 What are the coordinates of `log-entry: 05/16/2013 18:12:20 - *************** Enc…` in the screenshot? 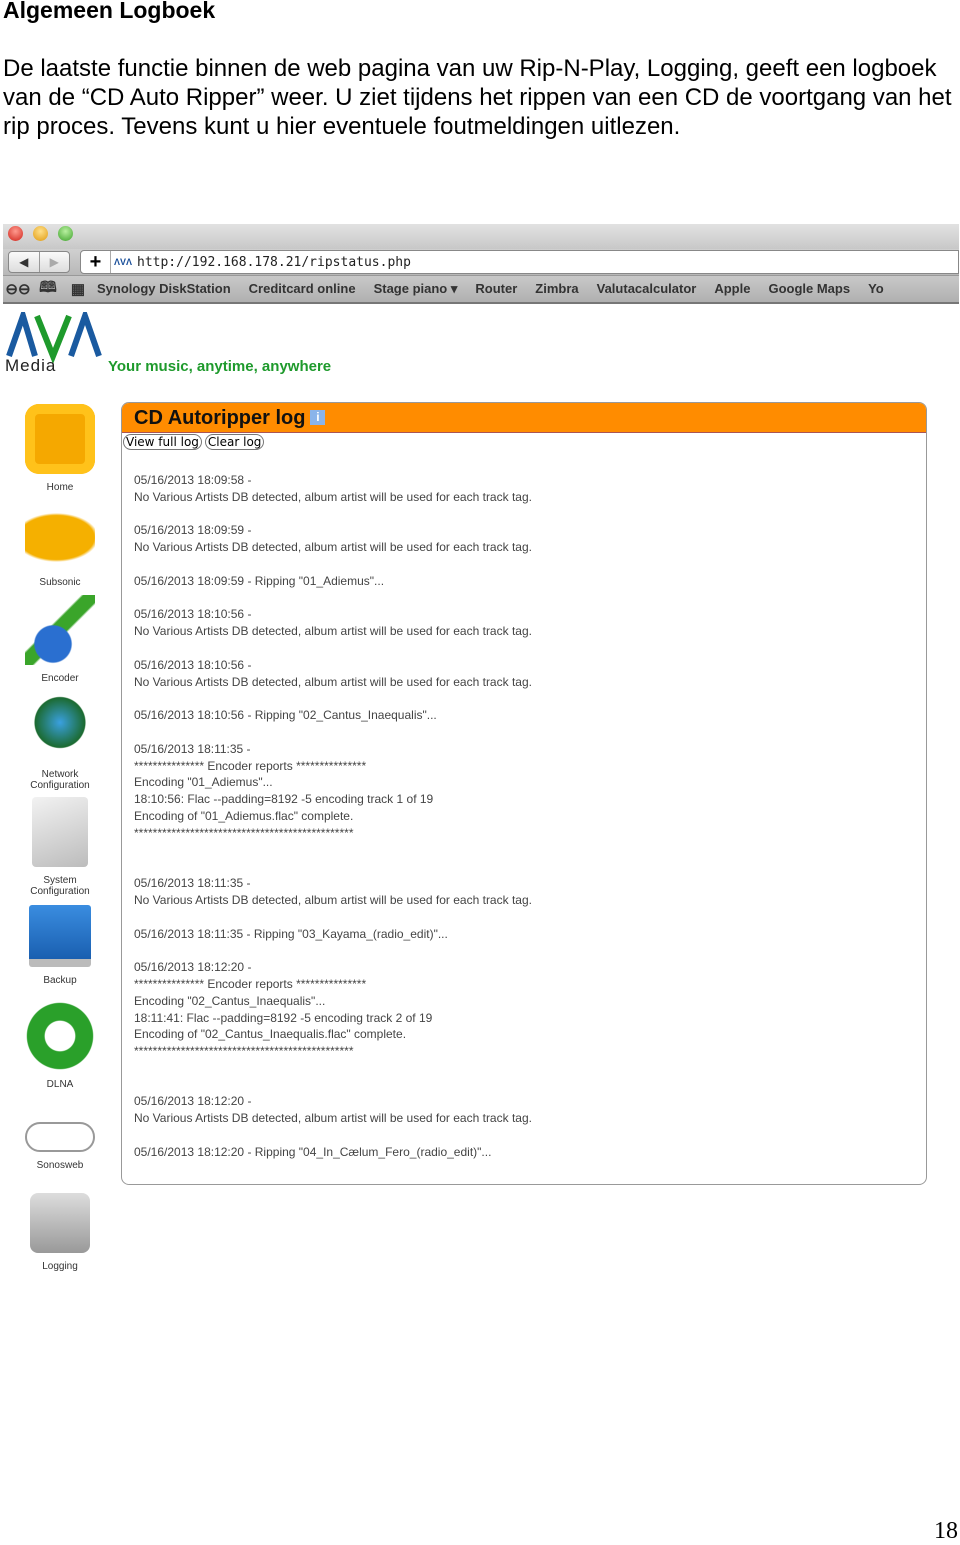 It's located at (530, 1018).